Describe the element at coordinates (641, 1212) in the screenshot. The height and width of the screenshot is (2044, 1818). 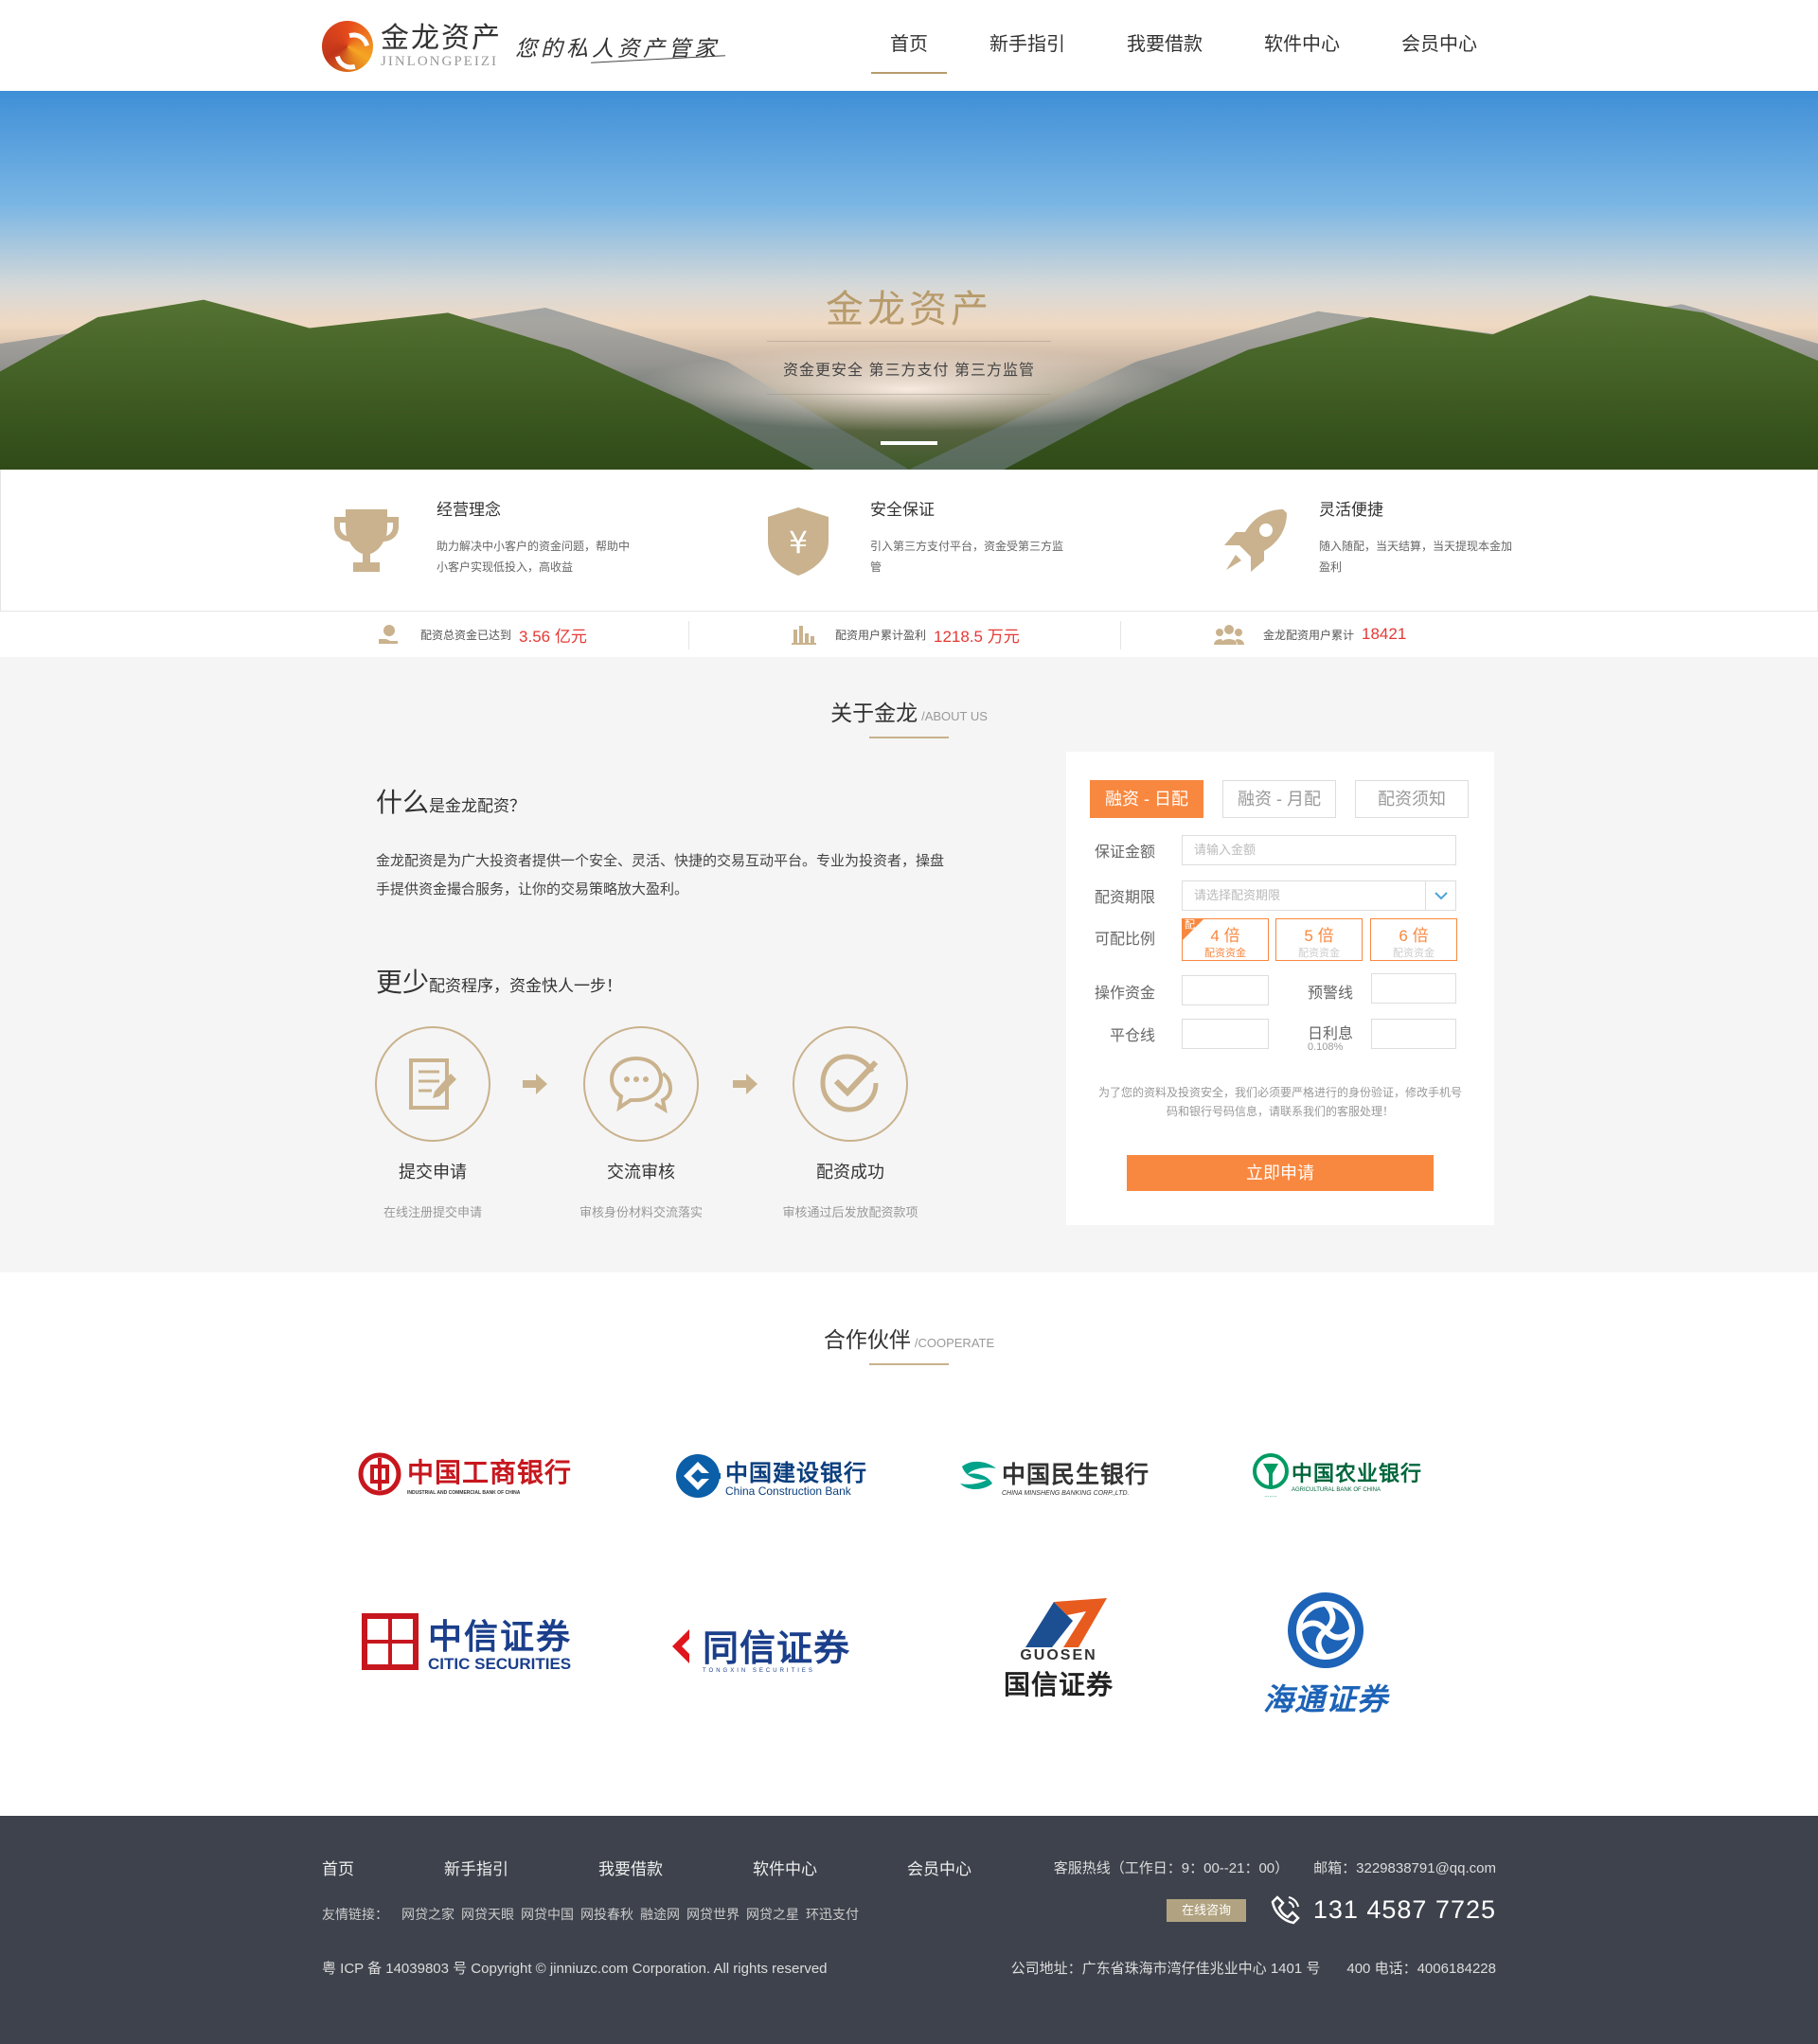
I see `step-desc: 审核身份材料交流落实` at that location.